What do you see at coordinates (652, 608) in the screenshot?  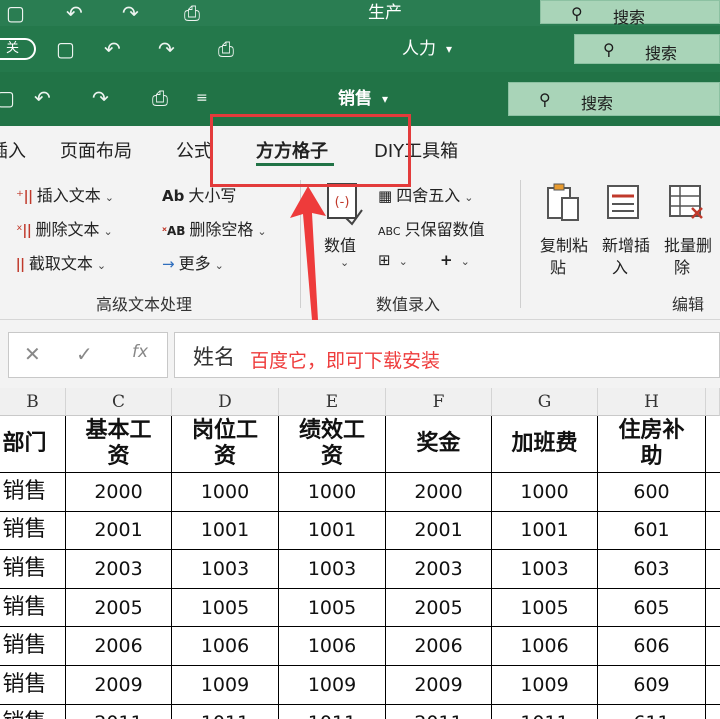 I see `table-cell: 605` at bounding box center [652, 608].